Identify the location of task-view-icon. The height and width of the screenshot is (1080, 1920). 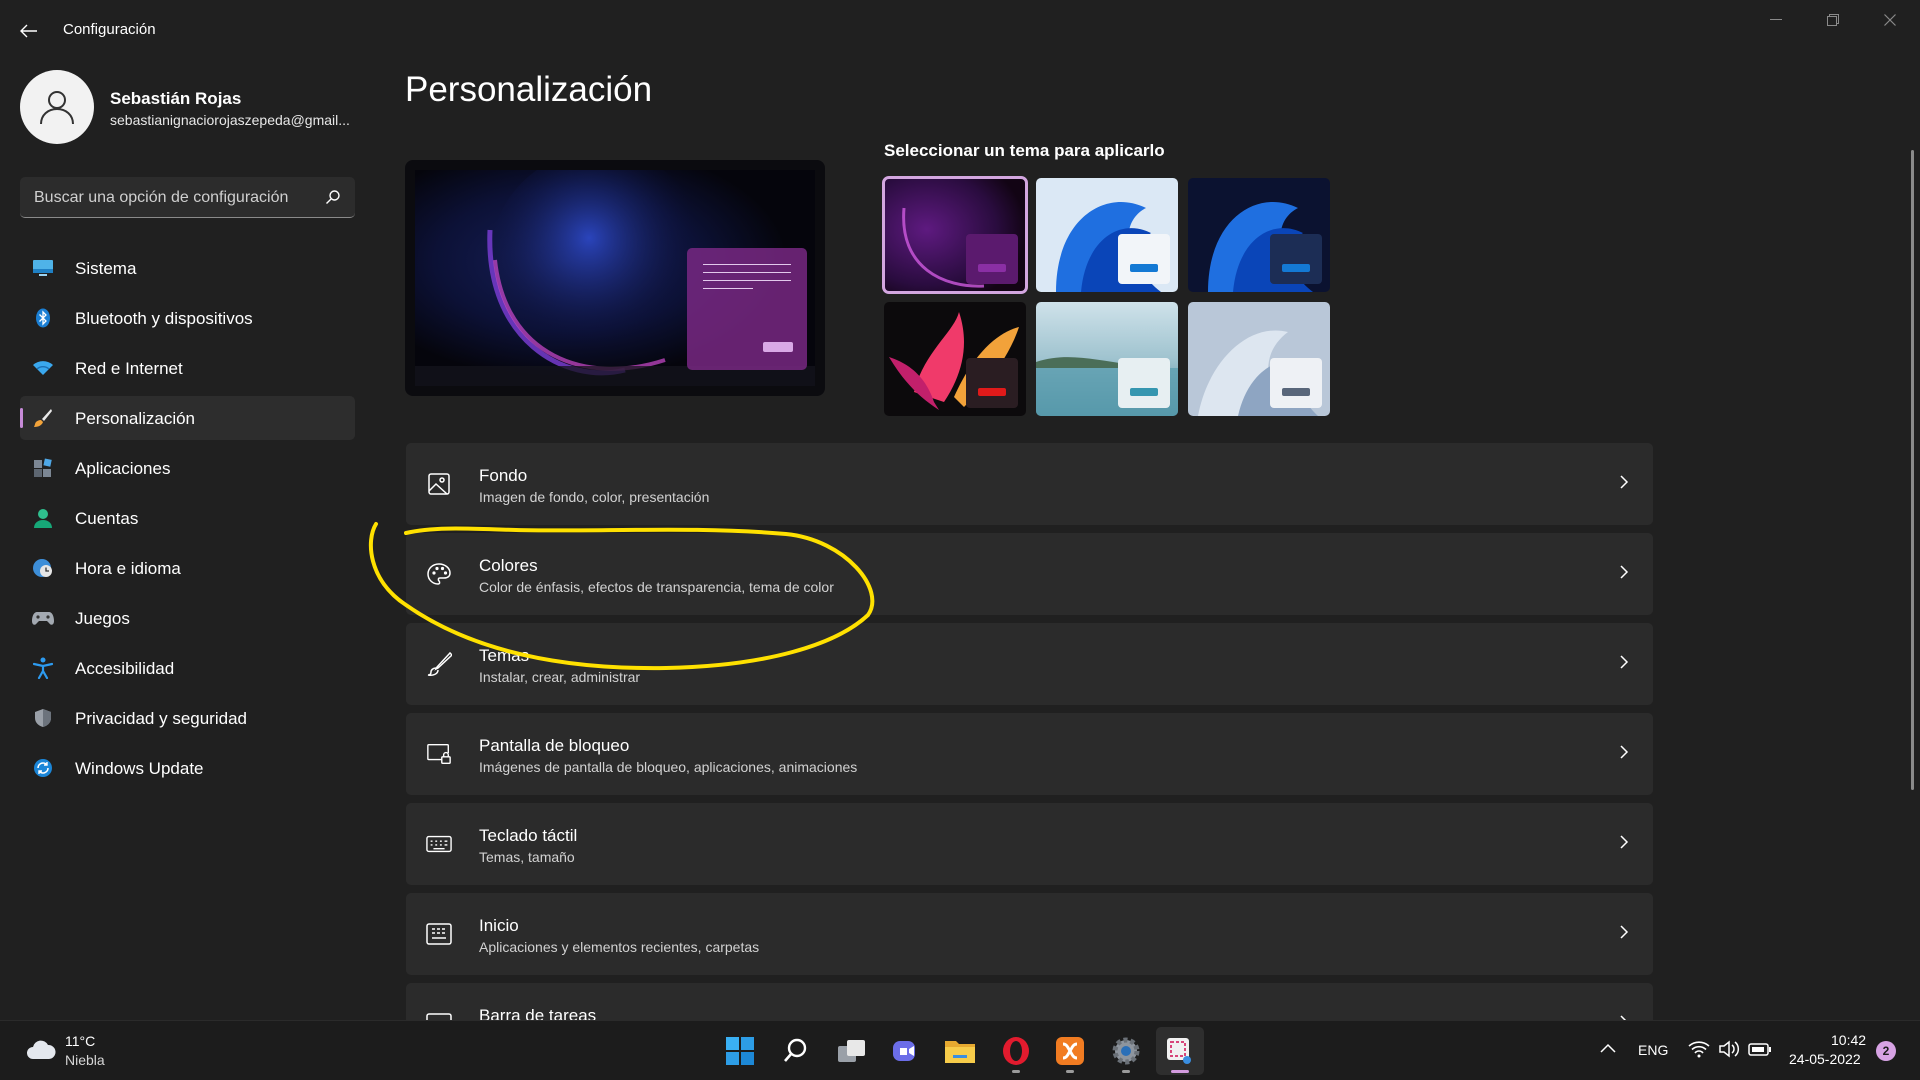
(851, 1051).